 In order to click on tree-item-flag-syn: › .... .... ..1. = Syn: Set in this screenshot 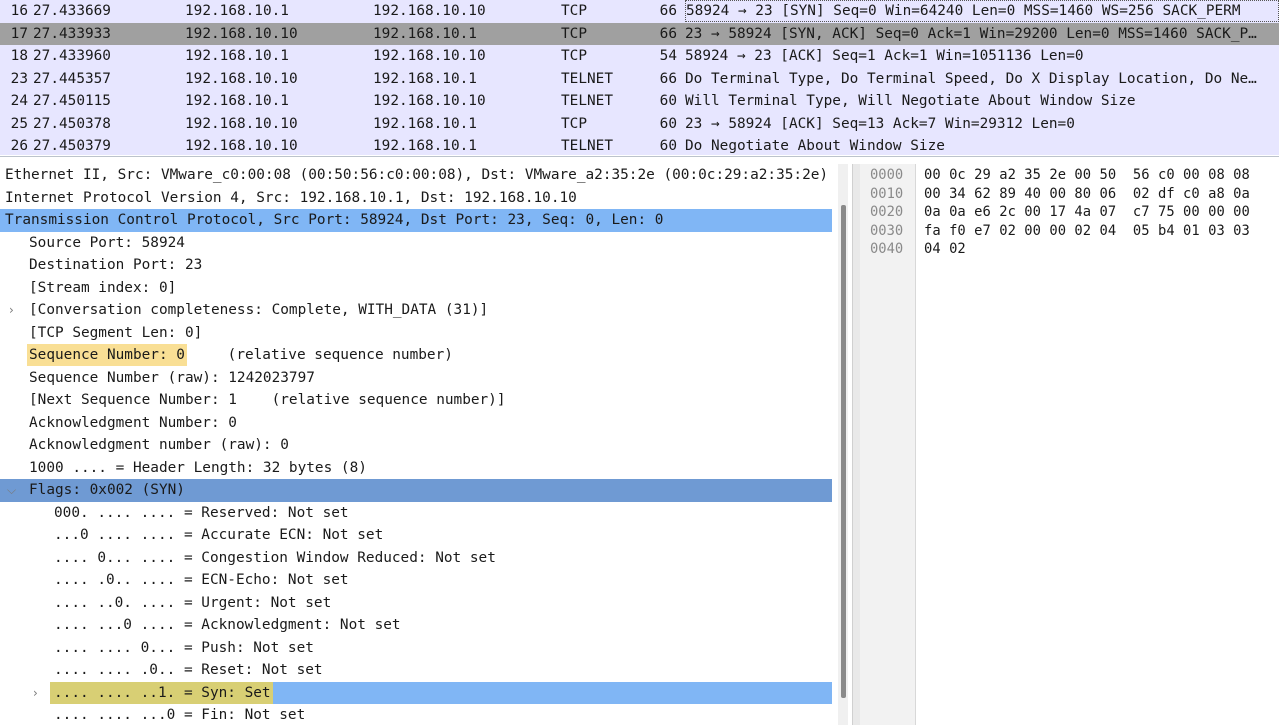, I will do `click(416, 692)`.